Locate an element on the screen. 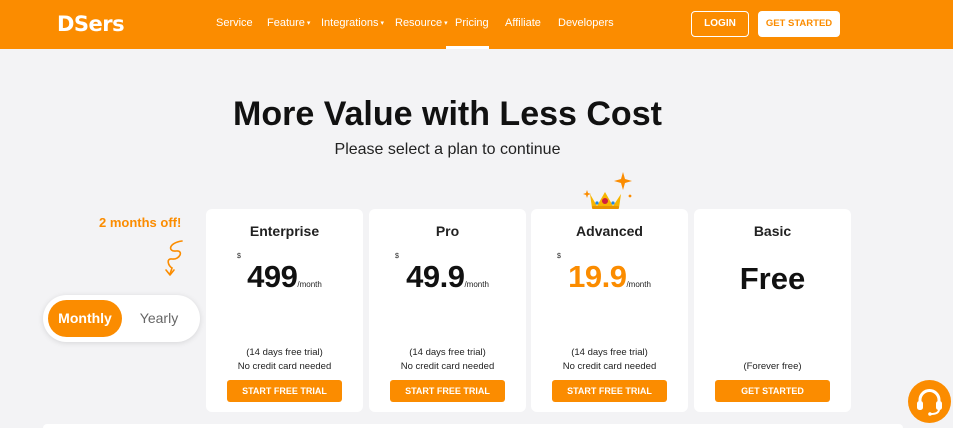 The width and height of the screenshot is (953, 428). headset-icon is located at coordinates (929, 402).